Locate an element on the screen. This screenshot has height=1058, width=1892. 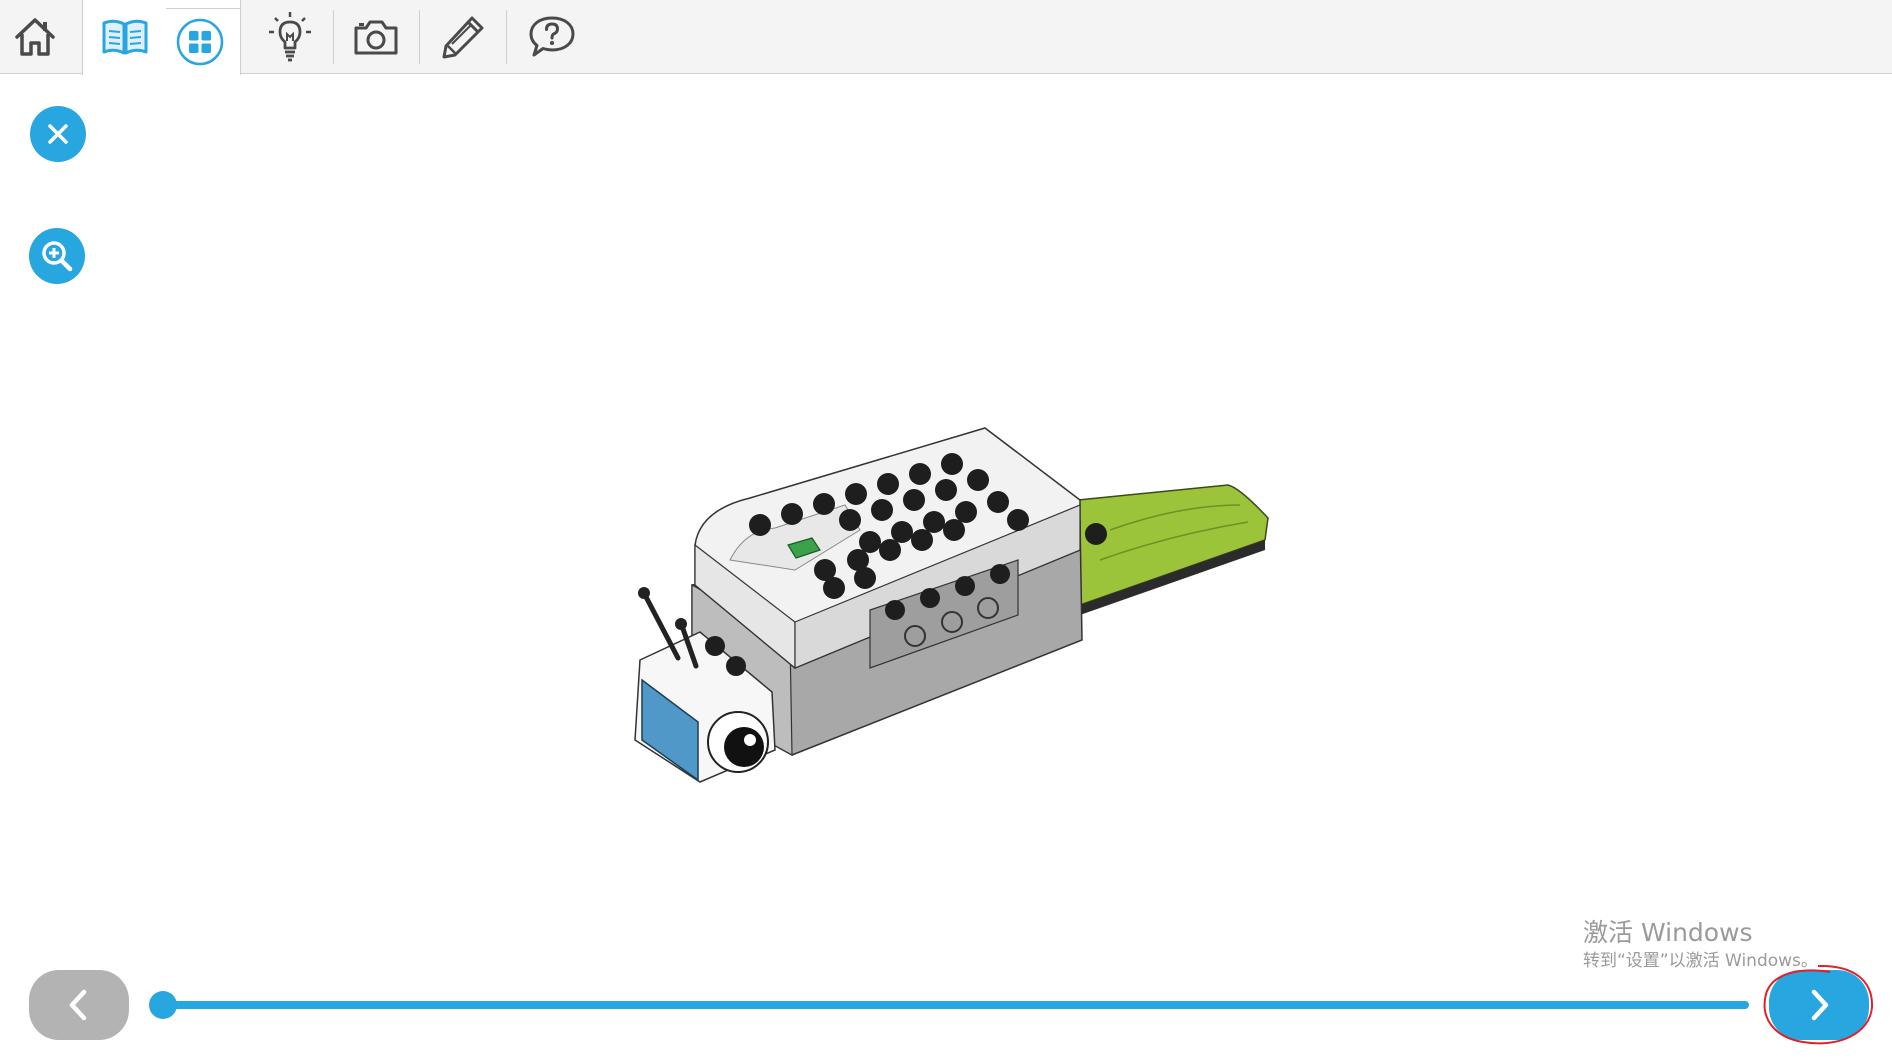
edit-button is located at coordinates (463, 37).